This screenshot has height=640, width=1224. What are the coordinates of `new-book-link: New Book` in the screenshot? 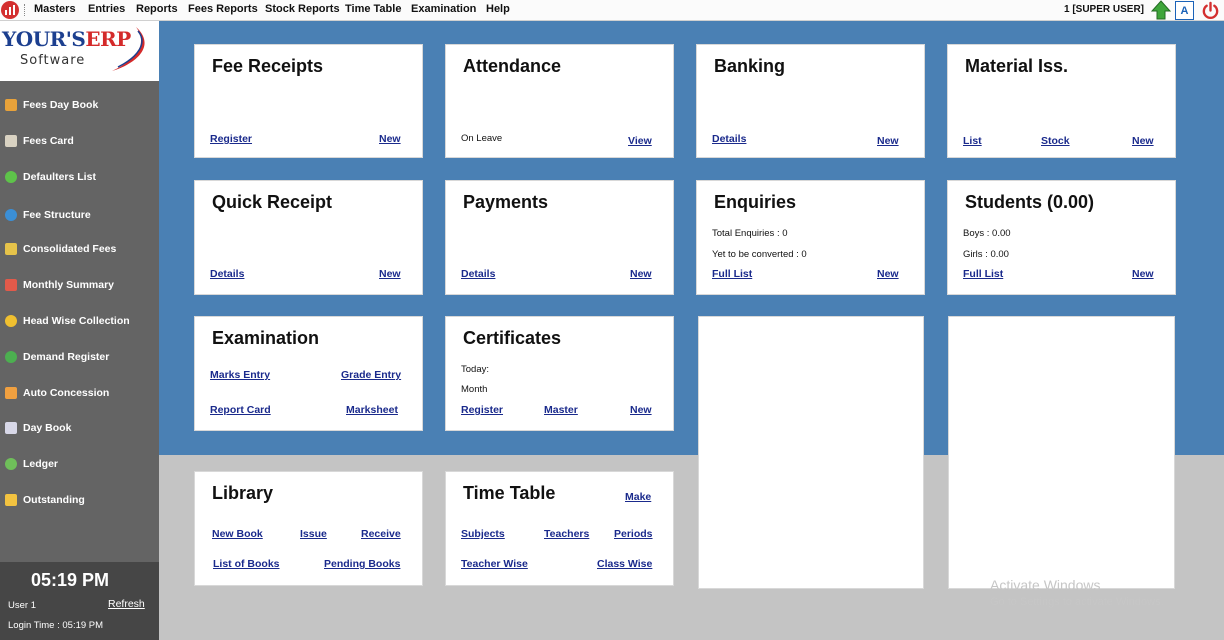 It's located at (237, 534).